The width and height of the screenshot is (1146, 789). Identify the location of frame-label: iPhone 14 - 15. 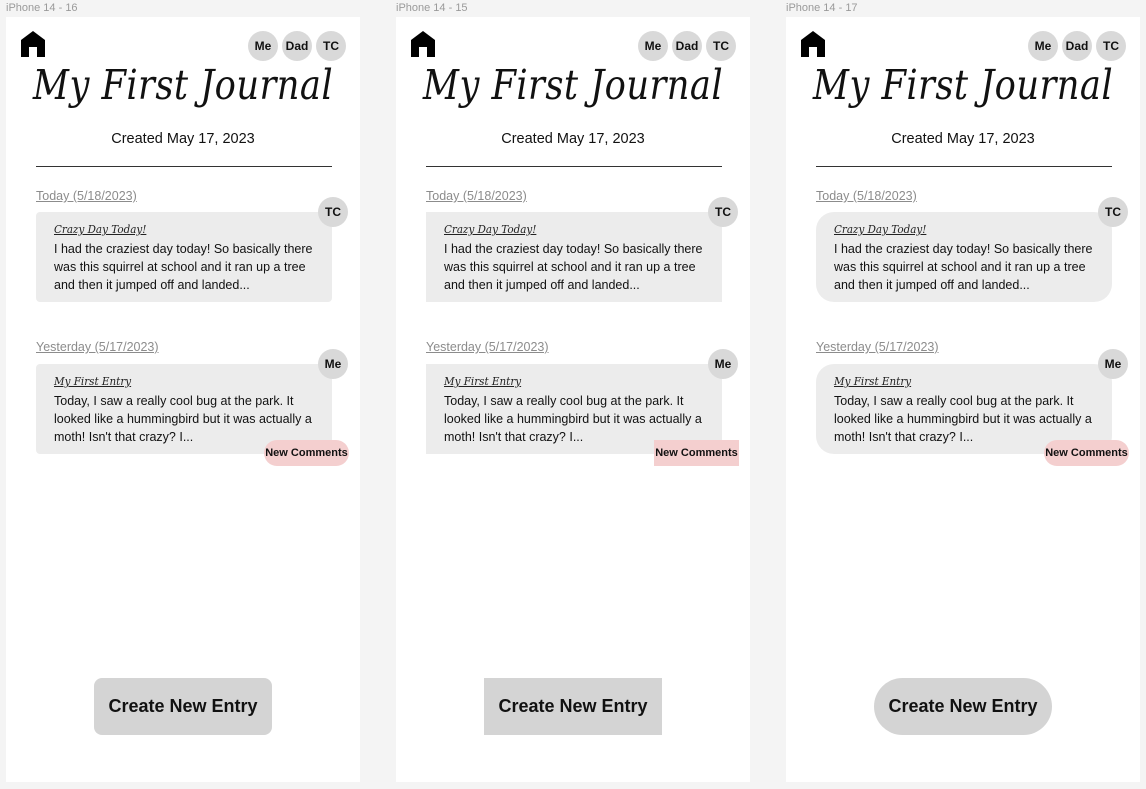
(432, 8).